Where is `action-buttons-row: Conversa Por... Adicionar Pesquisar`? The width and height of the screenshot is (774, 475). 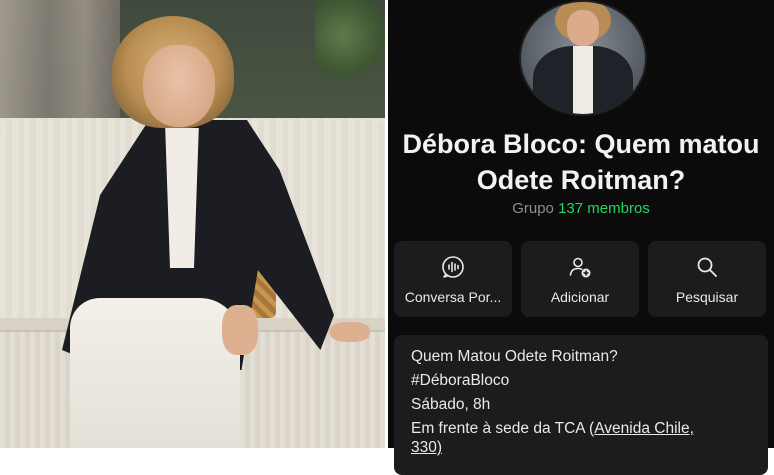 action-buttons-row: Conversa Por... Adicionar Pesquisar is located at coordinates (581, 280).